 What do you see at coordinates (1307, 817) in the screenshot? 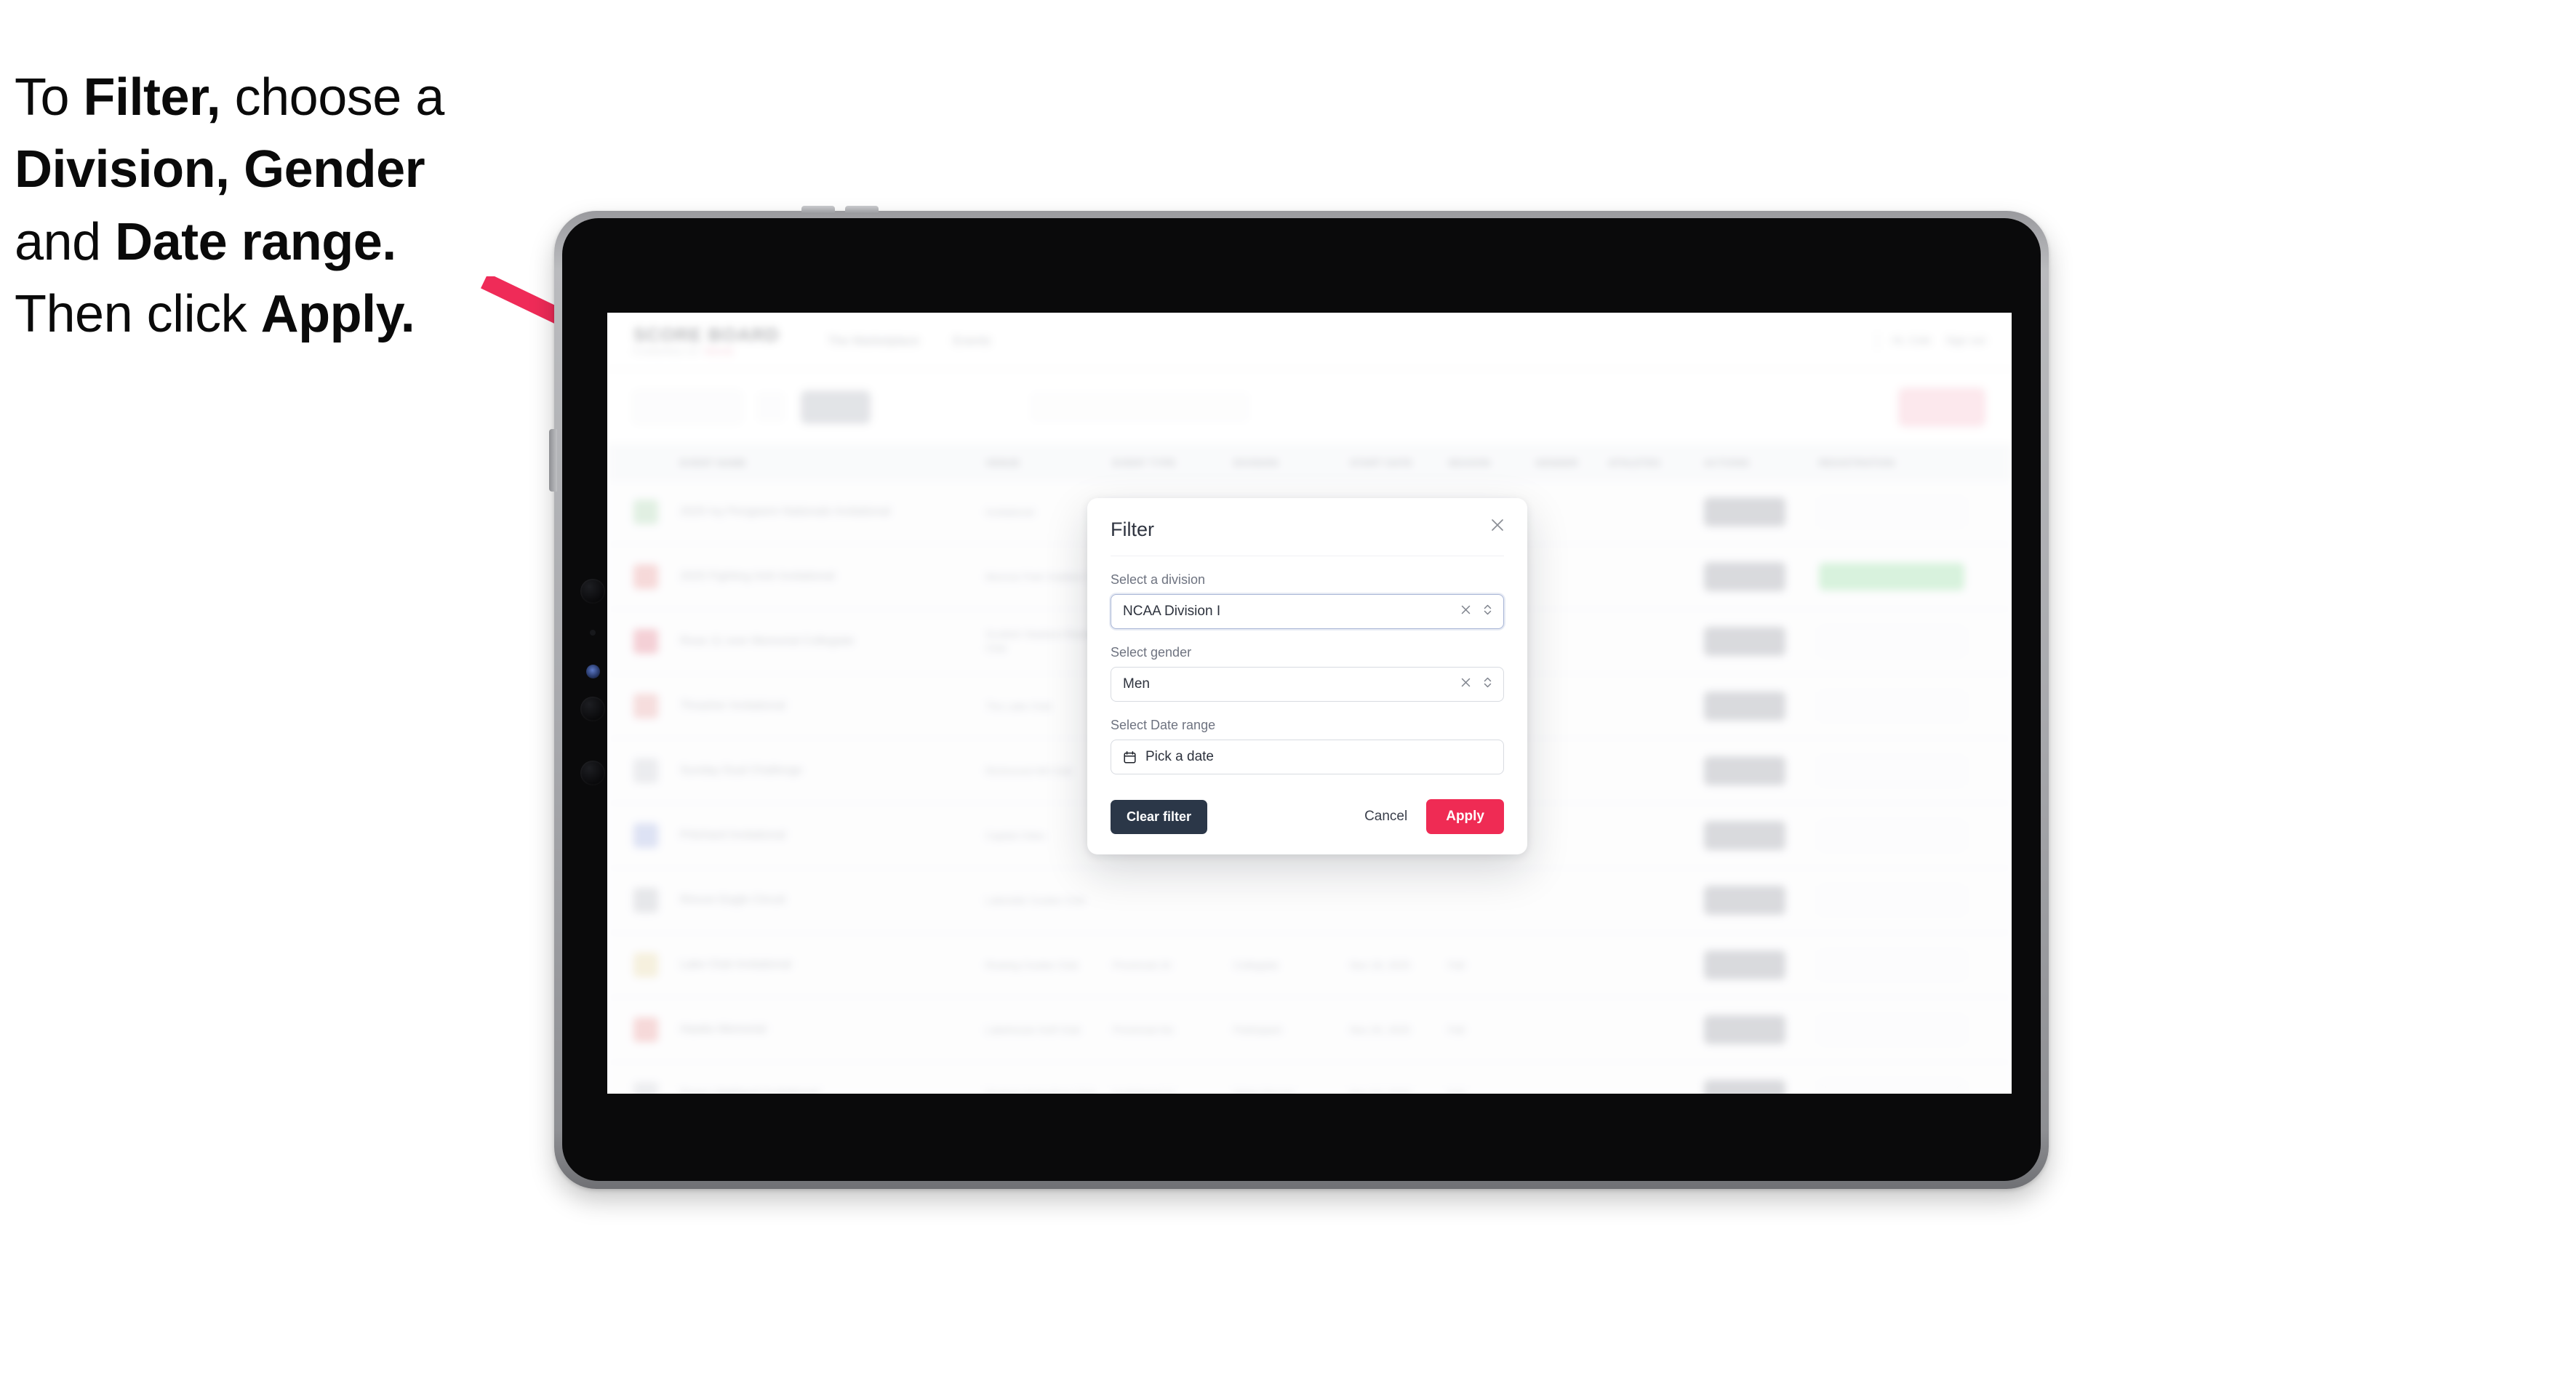
I see `modal-actions: Clear filter Cancel Apply` at bounding box center [1307, 817].